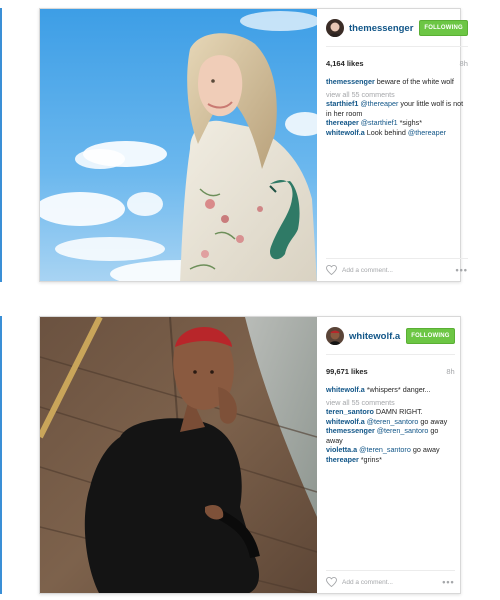  What do you see at coordinates (397, 63) in the screenshot?
I see `post-meta: 4,164 likes 8h` at bounding box center [397, 63].